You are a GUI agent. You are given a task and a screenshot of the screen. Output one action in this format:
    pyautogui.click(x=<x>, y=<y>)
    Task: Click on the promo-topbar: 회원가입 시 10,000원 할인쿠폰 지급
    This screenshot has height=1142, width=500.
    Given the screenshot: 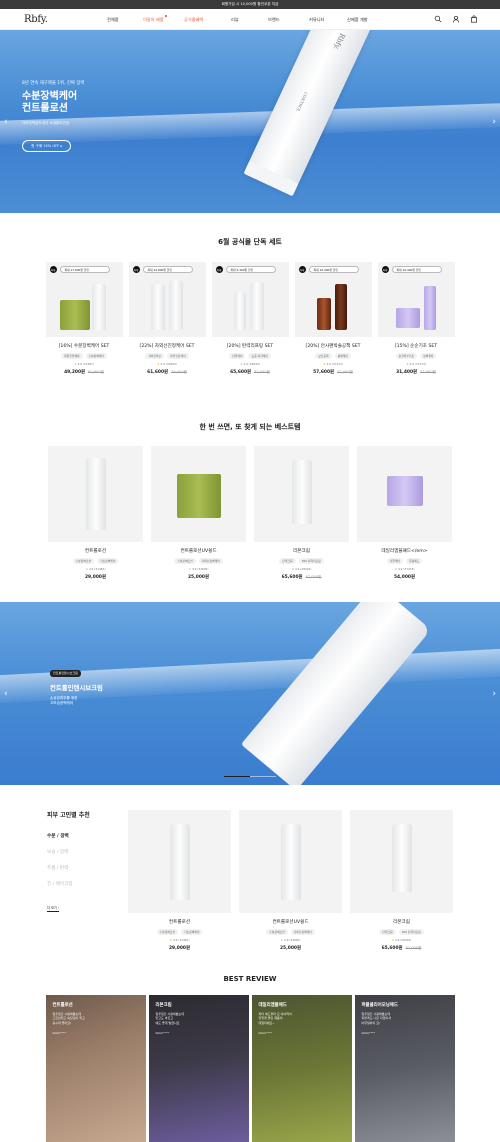 What is the action you would take?
    pyautogui.click(x=250, y=4)
    